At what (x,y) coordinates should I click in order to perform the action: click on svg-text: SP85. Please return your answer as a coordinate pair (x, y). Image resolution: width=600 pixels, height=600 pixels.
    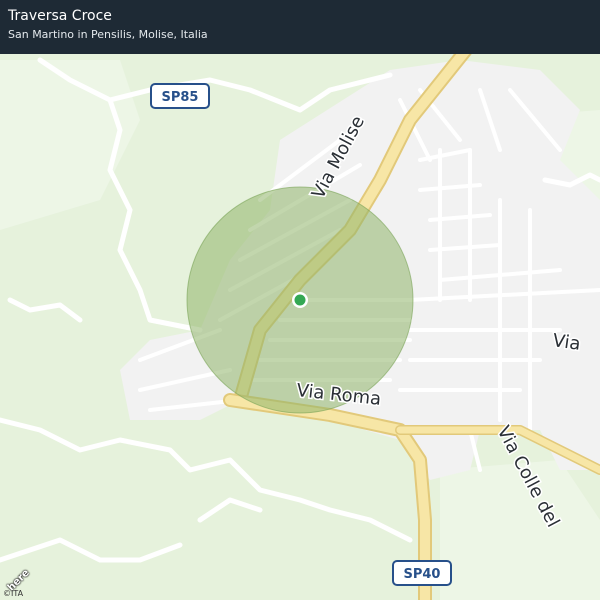
    Looking at the image, I should click on (180, 97).